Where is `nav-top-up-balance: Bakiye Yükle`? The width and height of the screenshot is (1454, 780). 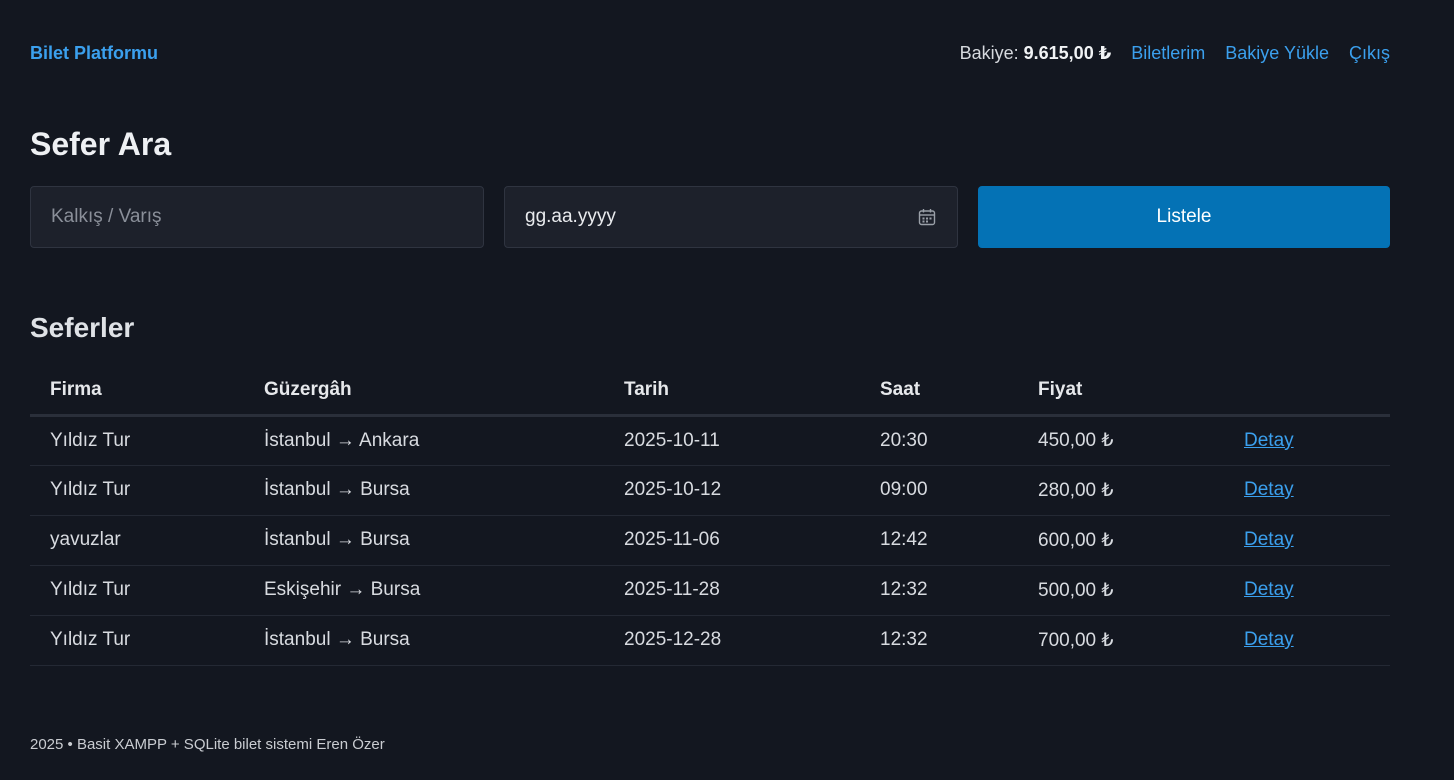 nav-top-up-balance: Bakiye Yükle is located at coordinates (1277, 53).